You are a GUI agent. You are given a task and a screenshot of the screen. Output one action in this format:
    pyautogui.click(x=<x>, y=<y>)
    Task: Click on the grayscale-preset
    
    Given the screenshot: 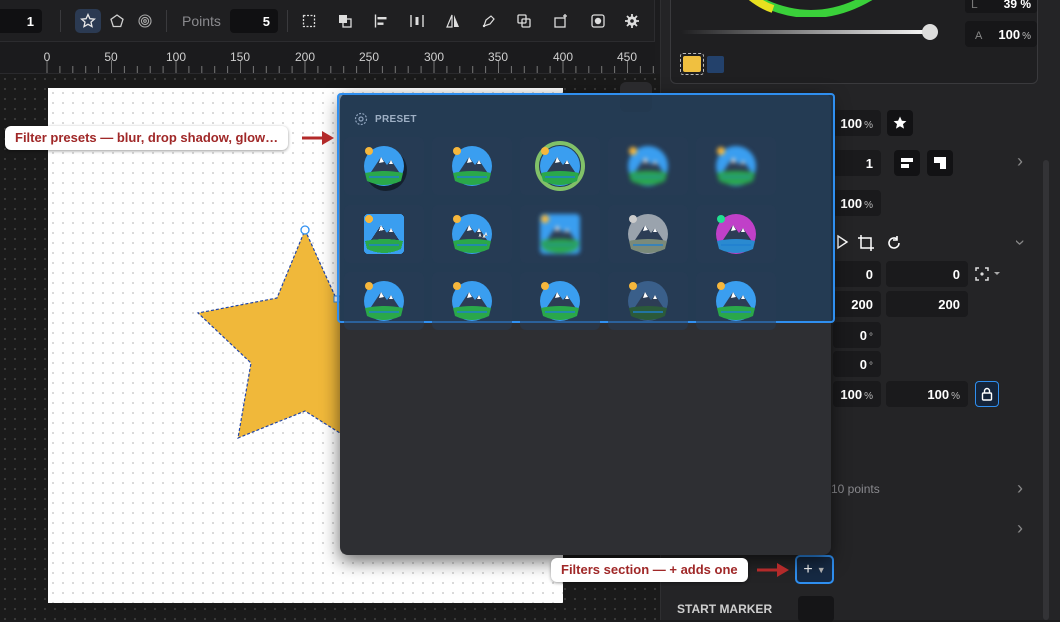 What is the action you would take?
    pyautogui.click(x=648, y=234)
    